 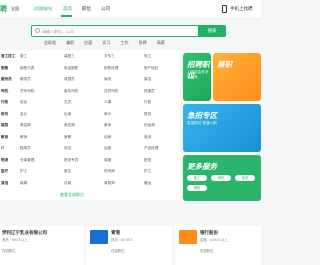 What do you see at coordinates (147, 183) in the screenshot?
I see `job-link: 搬运` at bounding box center [147, 183].